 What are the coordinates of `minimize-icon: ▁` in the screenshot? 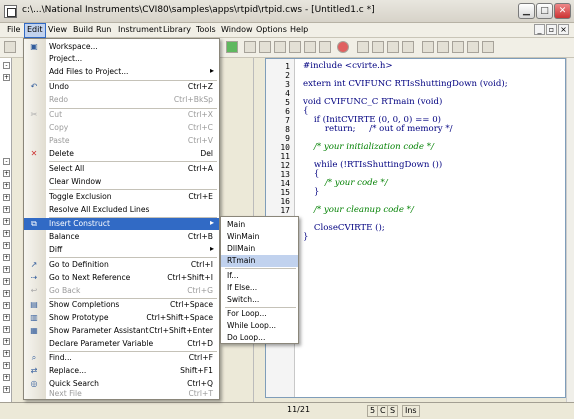 It's located at (526, 11).